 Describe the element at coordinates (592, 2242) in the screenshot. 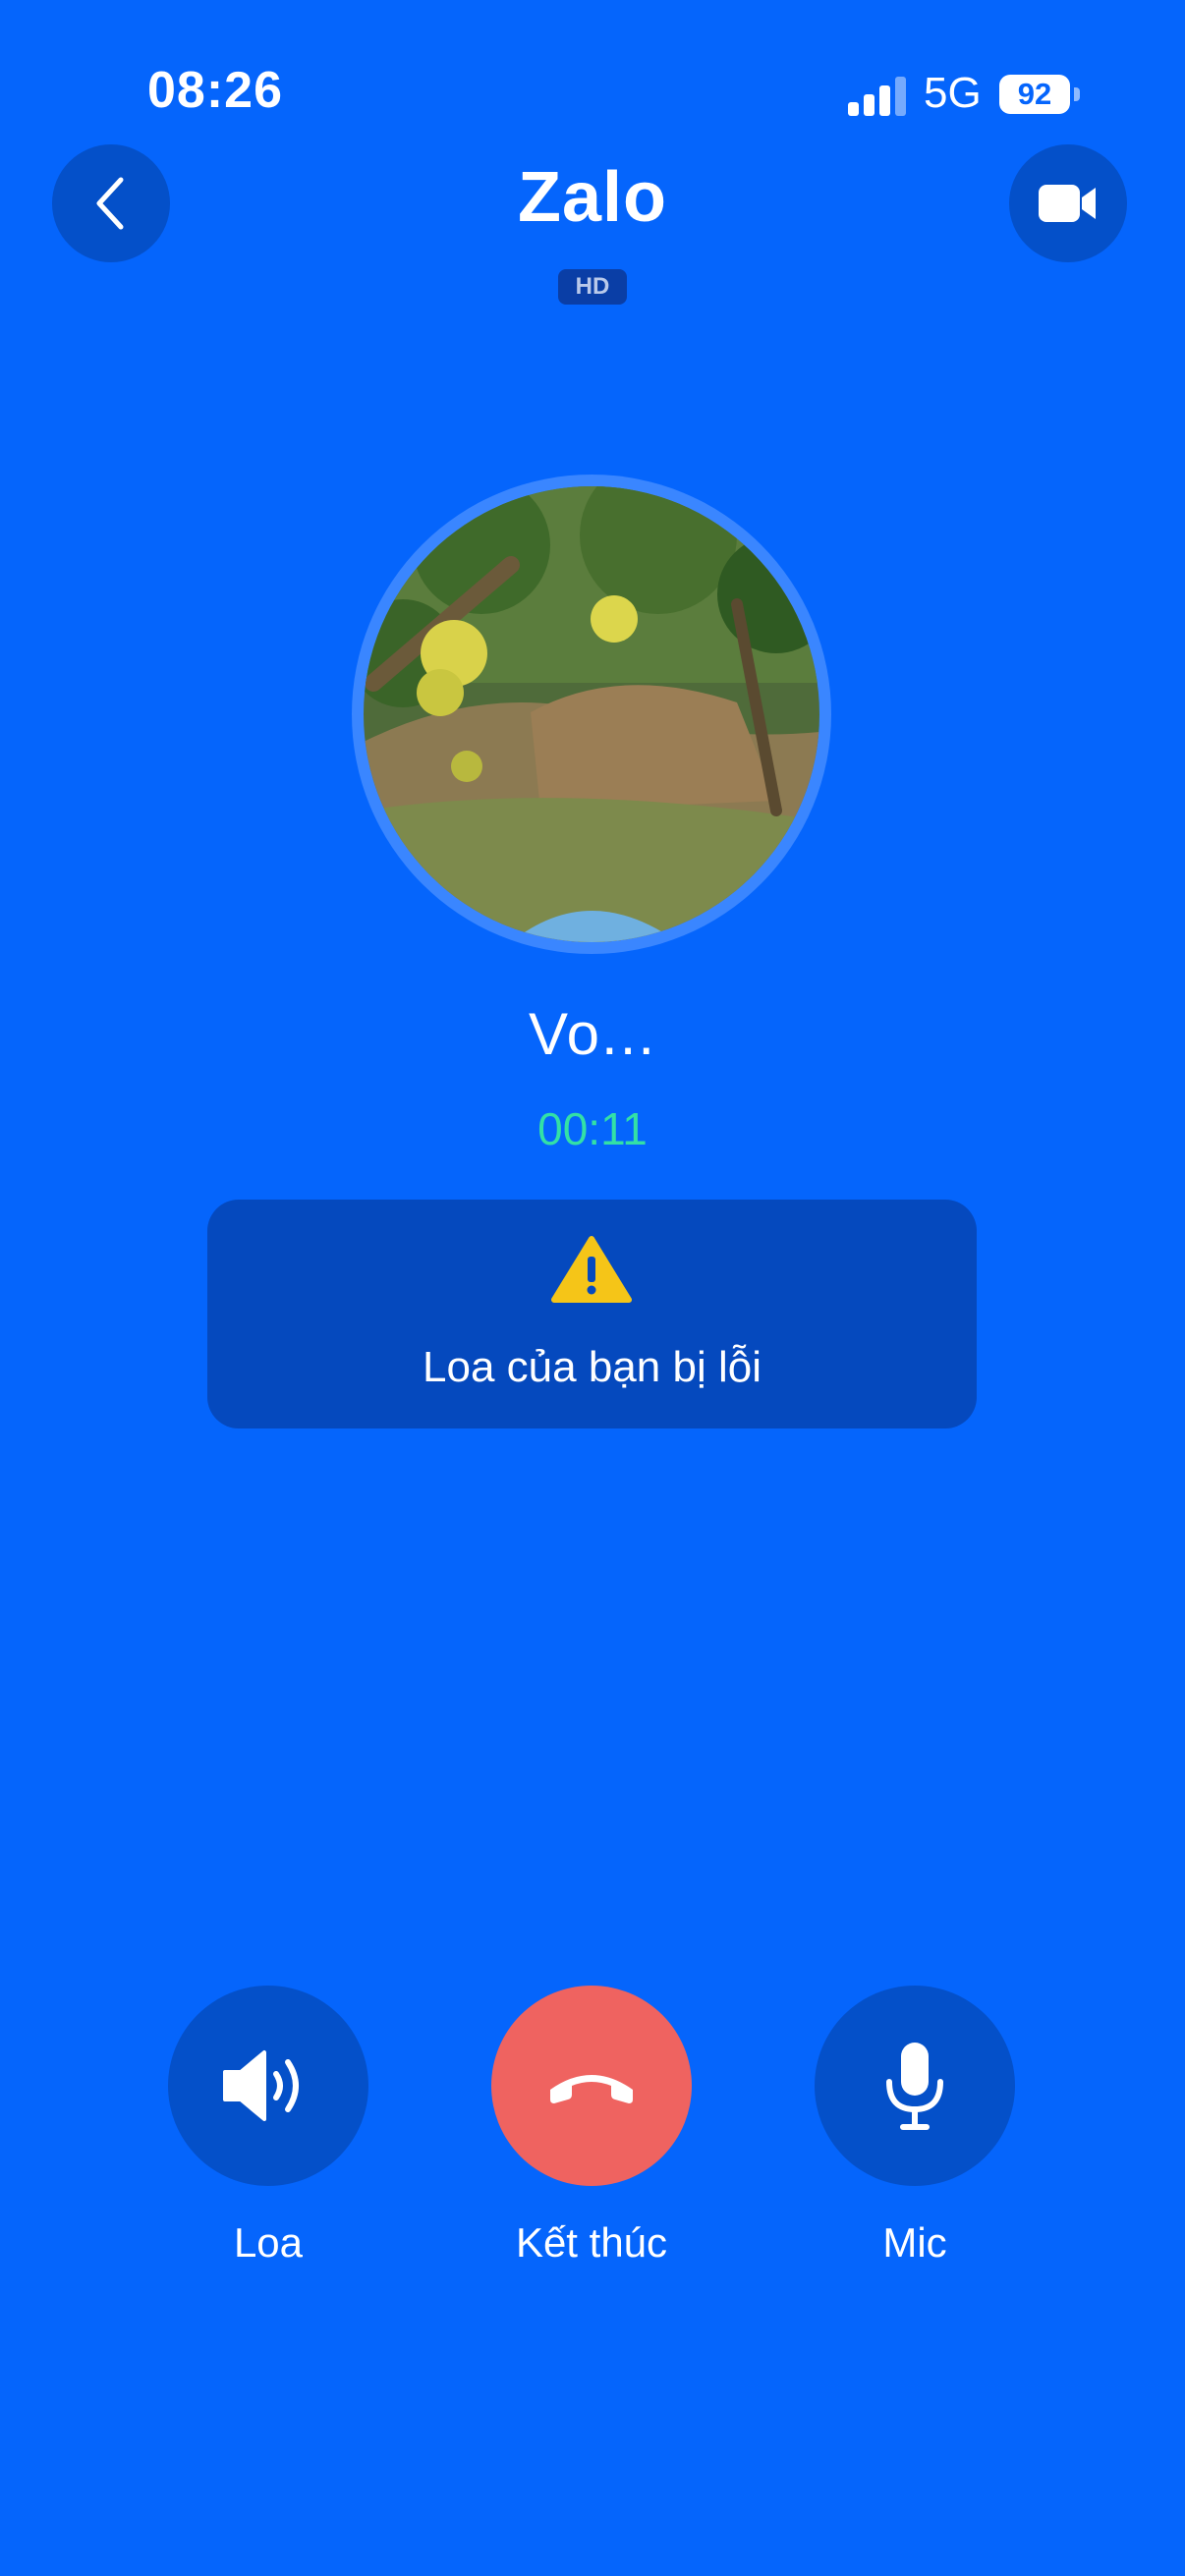

I see `end-call-label: Kết thúc` at that location.